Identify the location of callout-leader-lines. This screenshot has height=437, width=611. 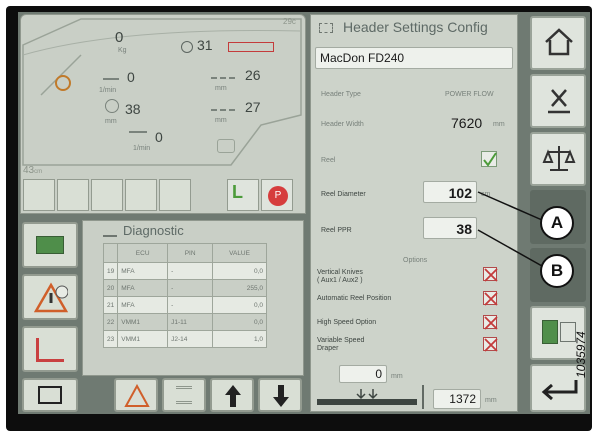
(510, 229).